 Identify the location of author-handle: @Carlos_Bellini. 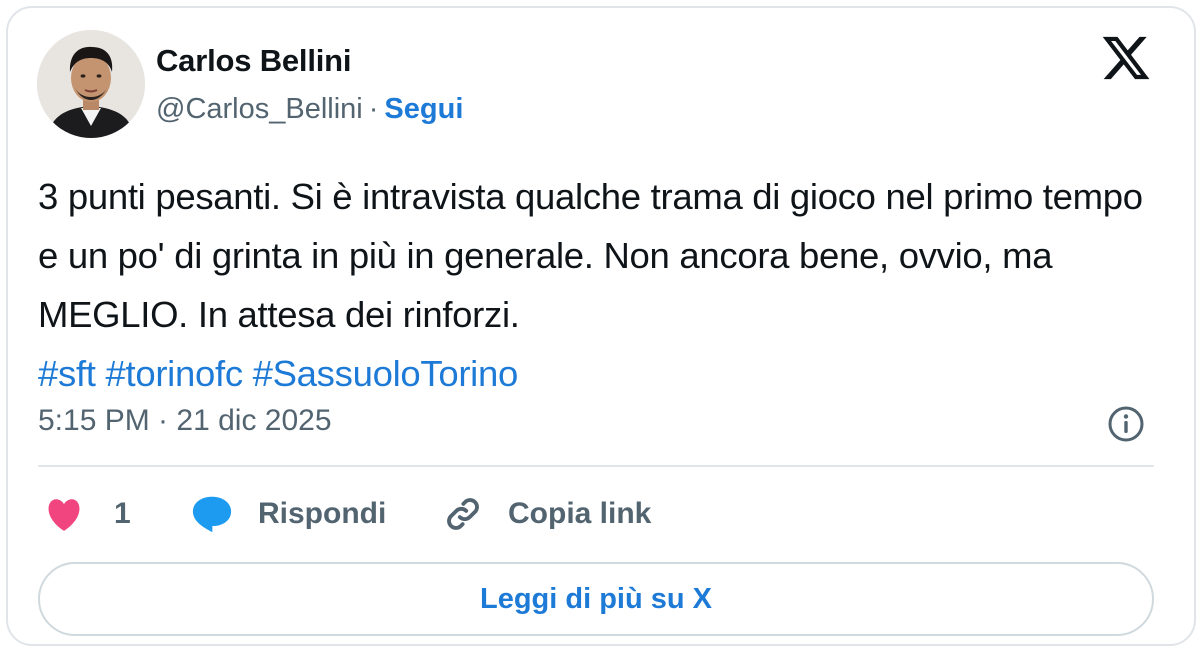
(259, 109).